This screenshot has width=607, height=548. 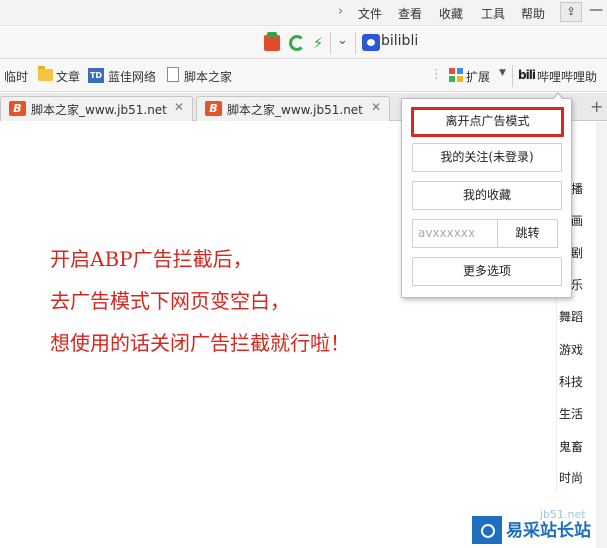 What do you see at coordinates (45, 73) in the screenshot?
I see `folder-icon` at bounding box center [45, 73].